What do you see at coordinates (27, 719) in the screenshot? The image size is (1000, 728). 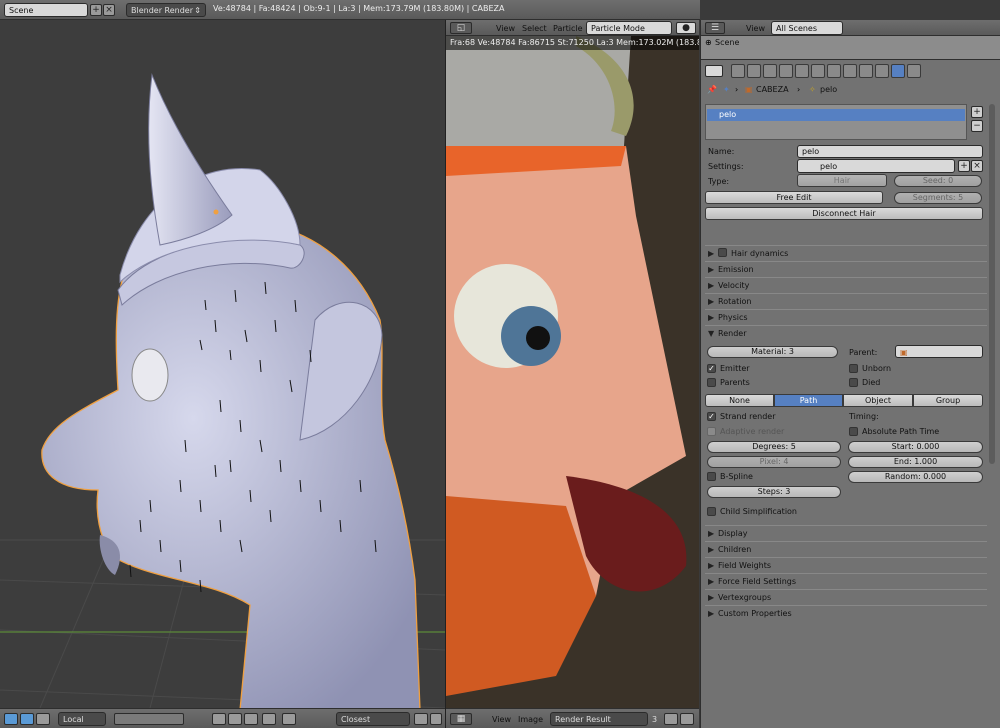 I see `translate-icon` at bounding box center [27, 719].